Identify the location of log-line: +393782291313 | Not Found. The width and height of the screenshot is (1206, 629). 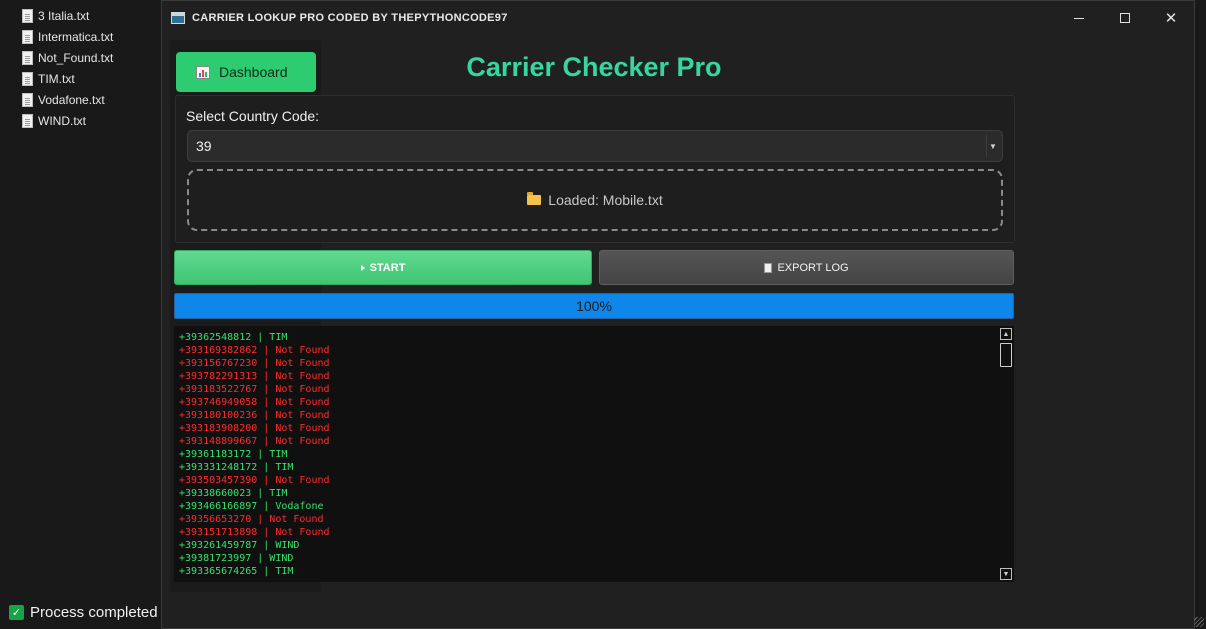
(254, 376).